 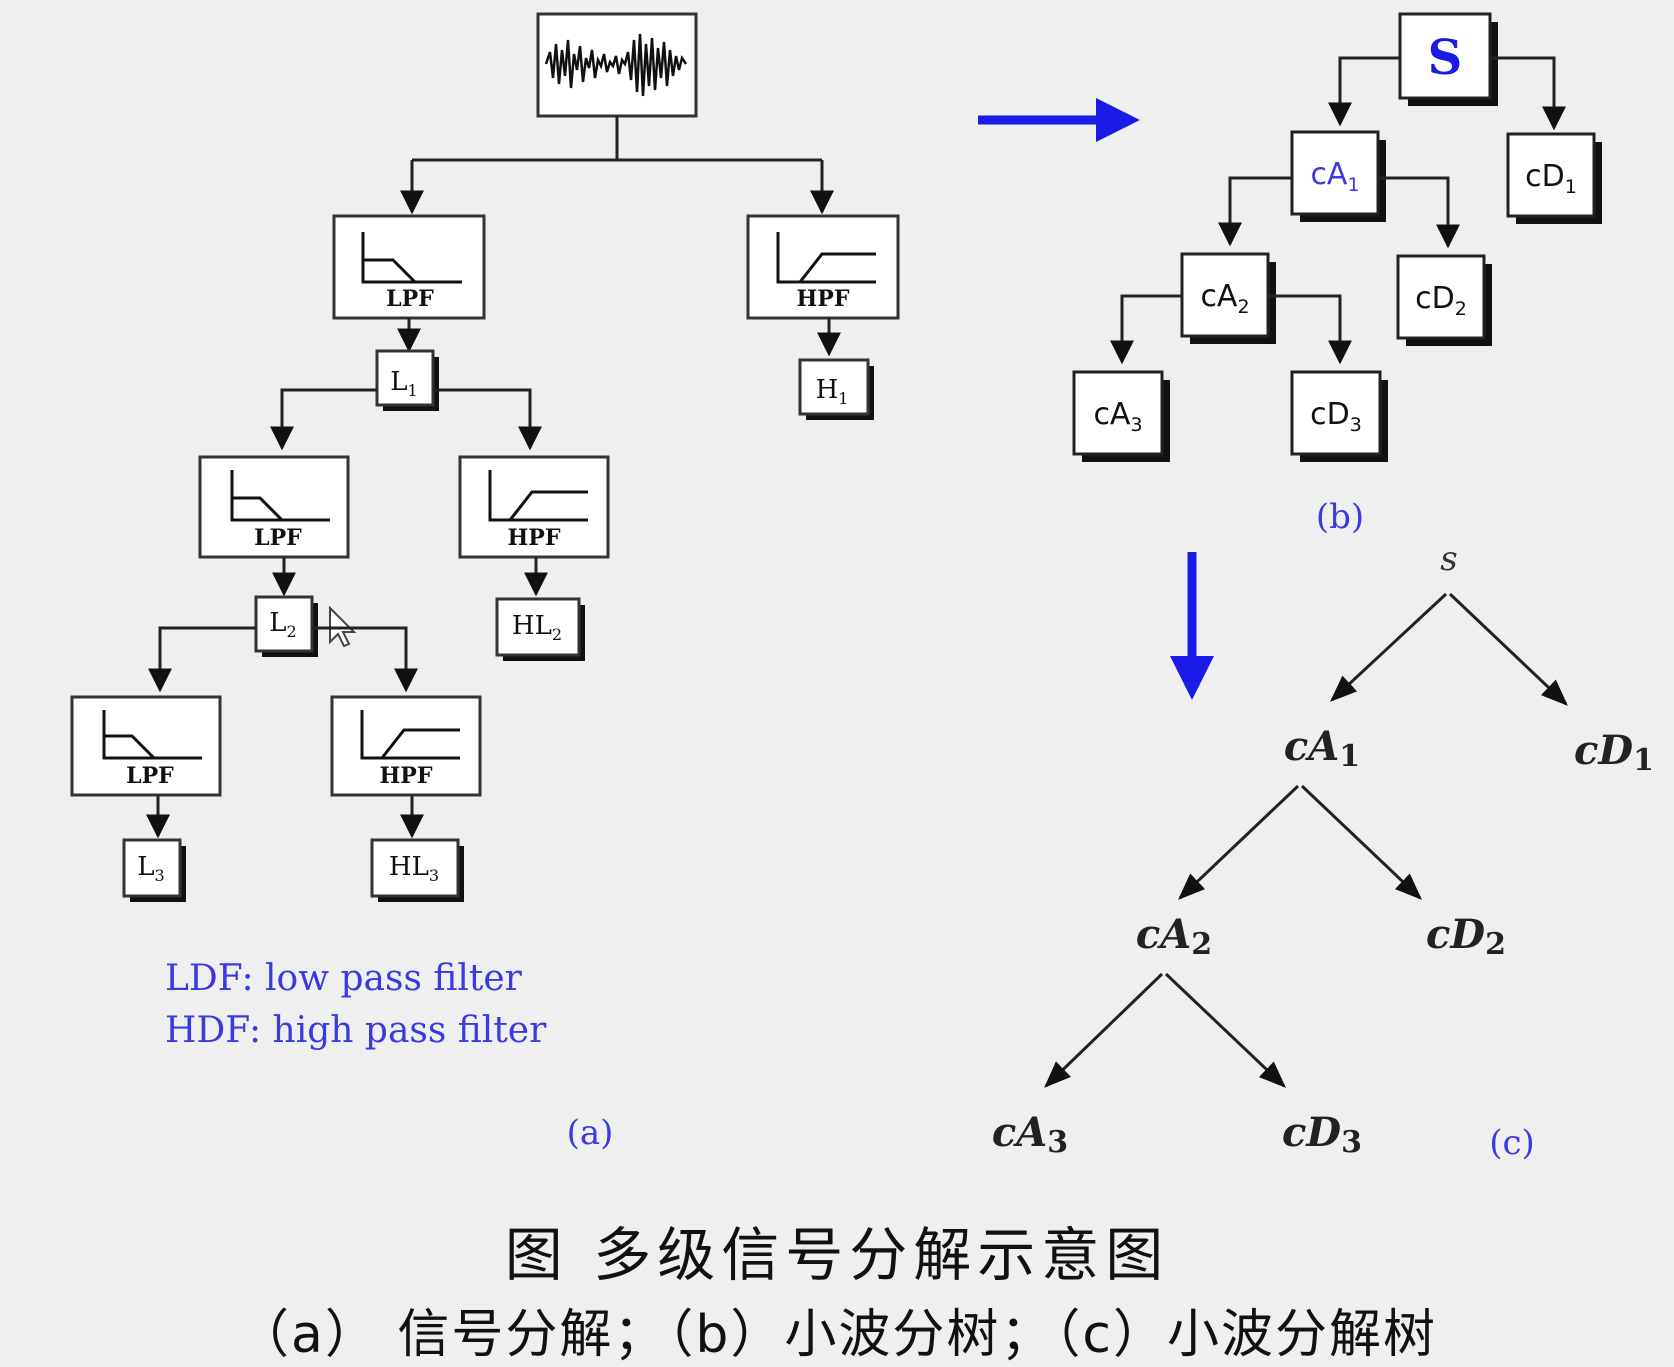 I want to click on svg-text: cD2, so click(x=1466, y=936).